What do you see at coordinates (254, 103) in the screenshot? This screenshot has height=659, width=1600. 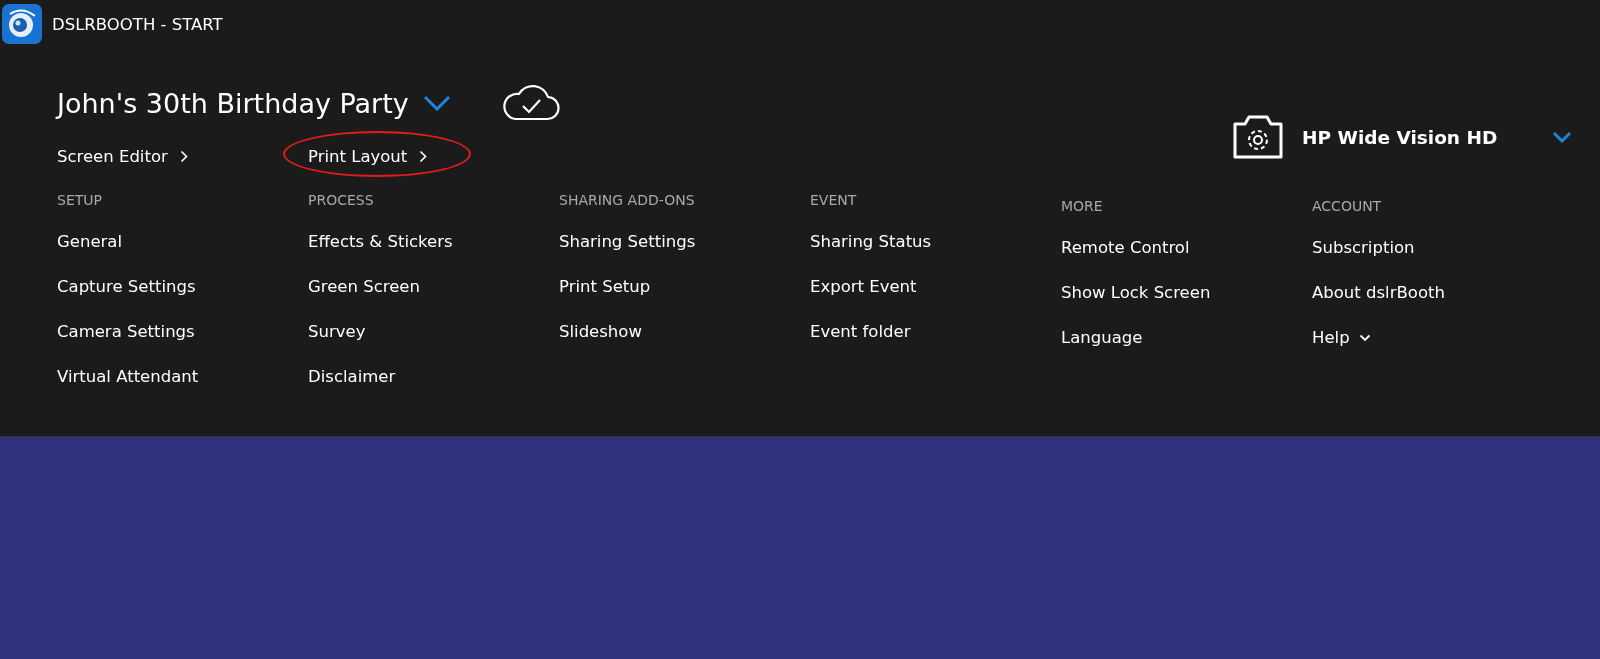 I see `event-dropdown: John's 30th Birthday Party` at bounding box center [254, 103].